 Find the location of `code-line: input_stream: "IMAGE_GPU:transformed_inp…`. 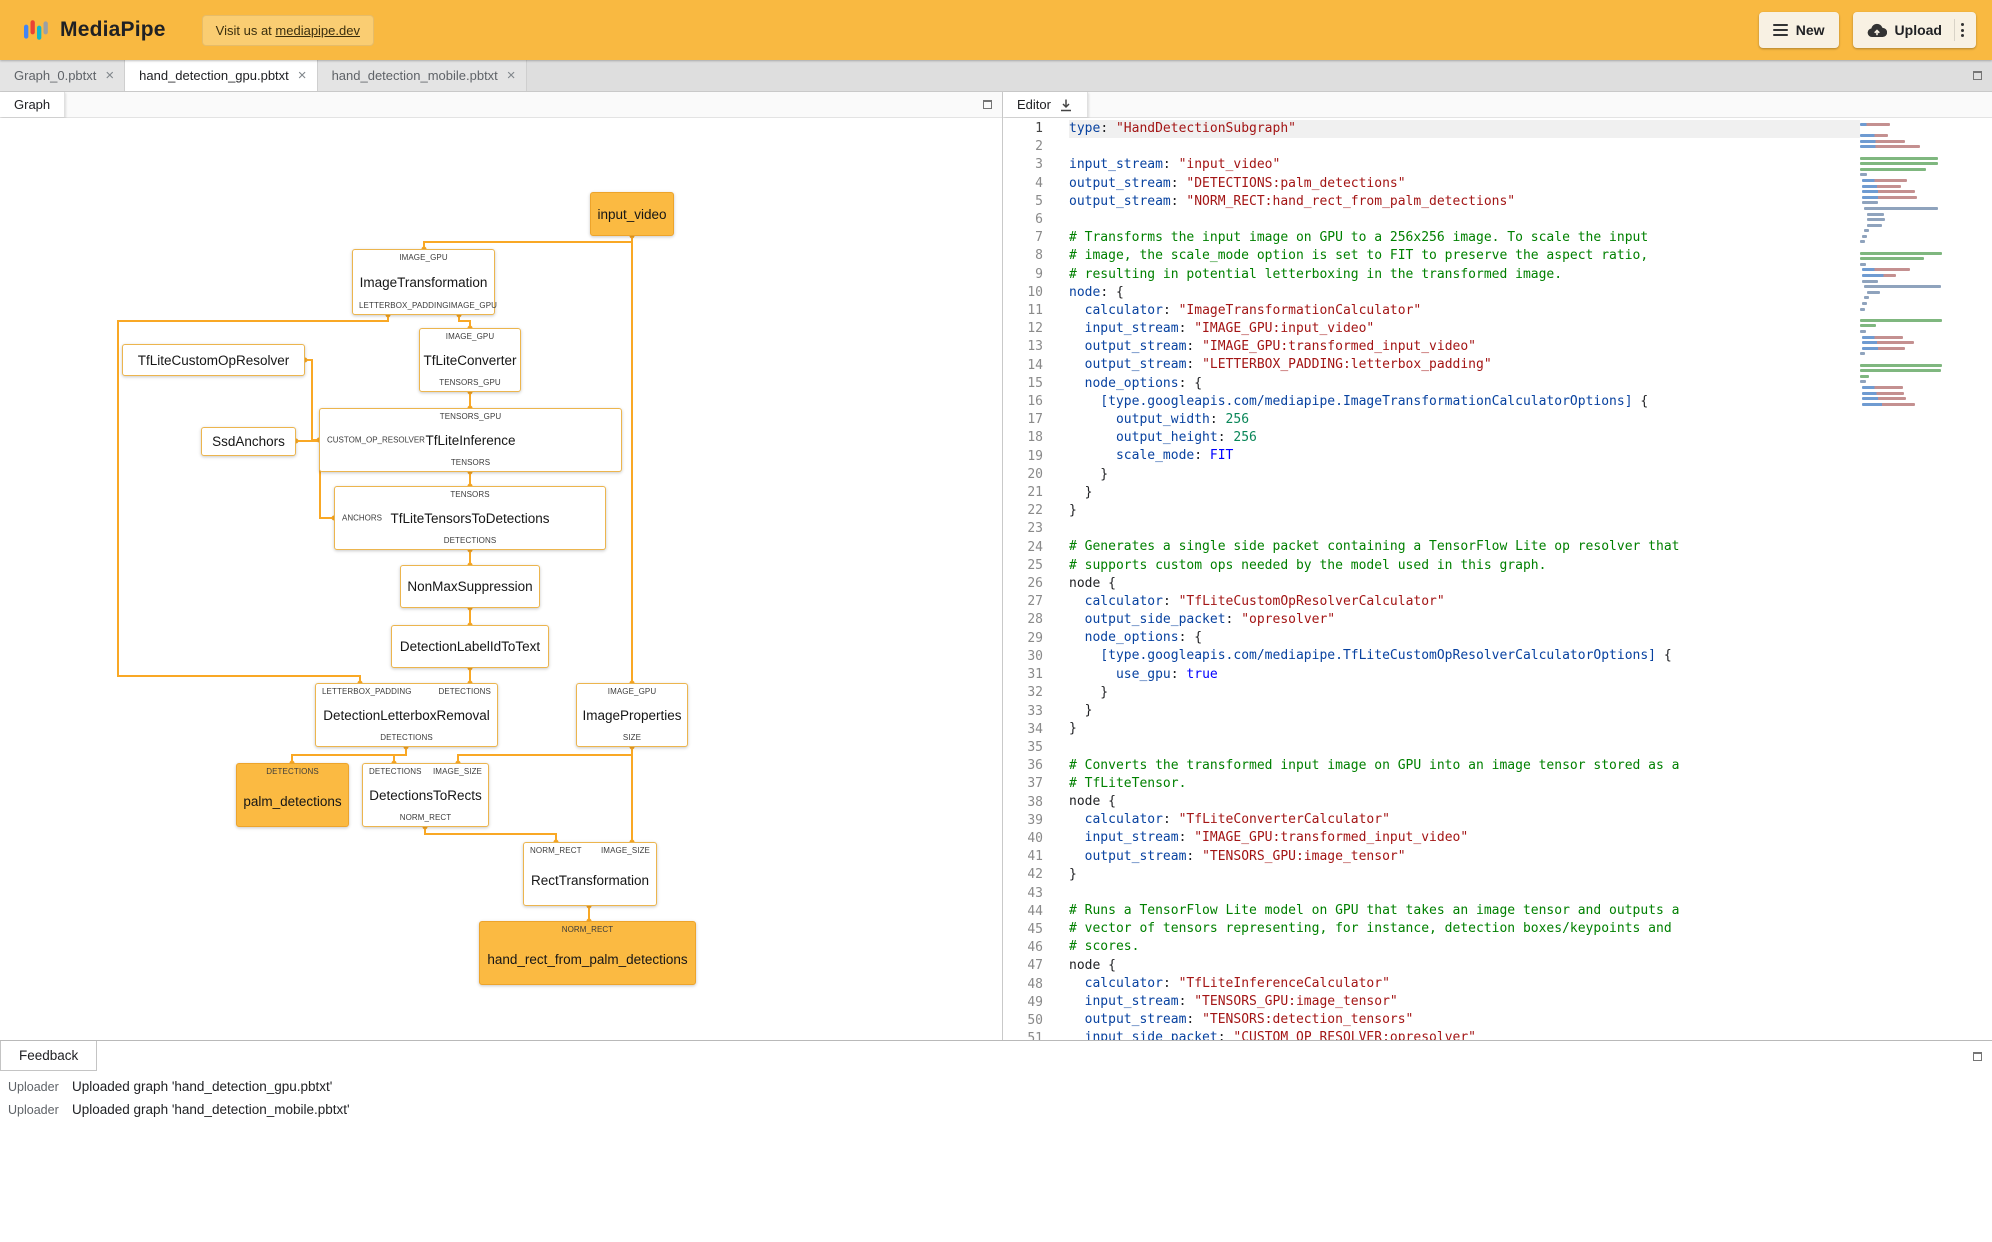

code-line: input_stream: "IMAGE_GPU:transformed_inp… is located at coordinates (1464, 838).